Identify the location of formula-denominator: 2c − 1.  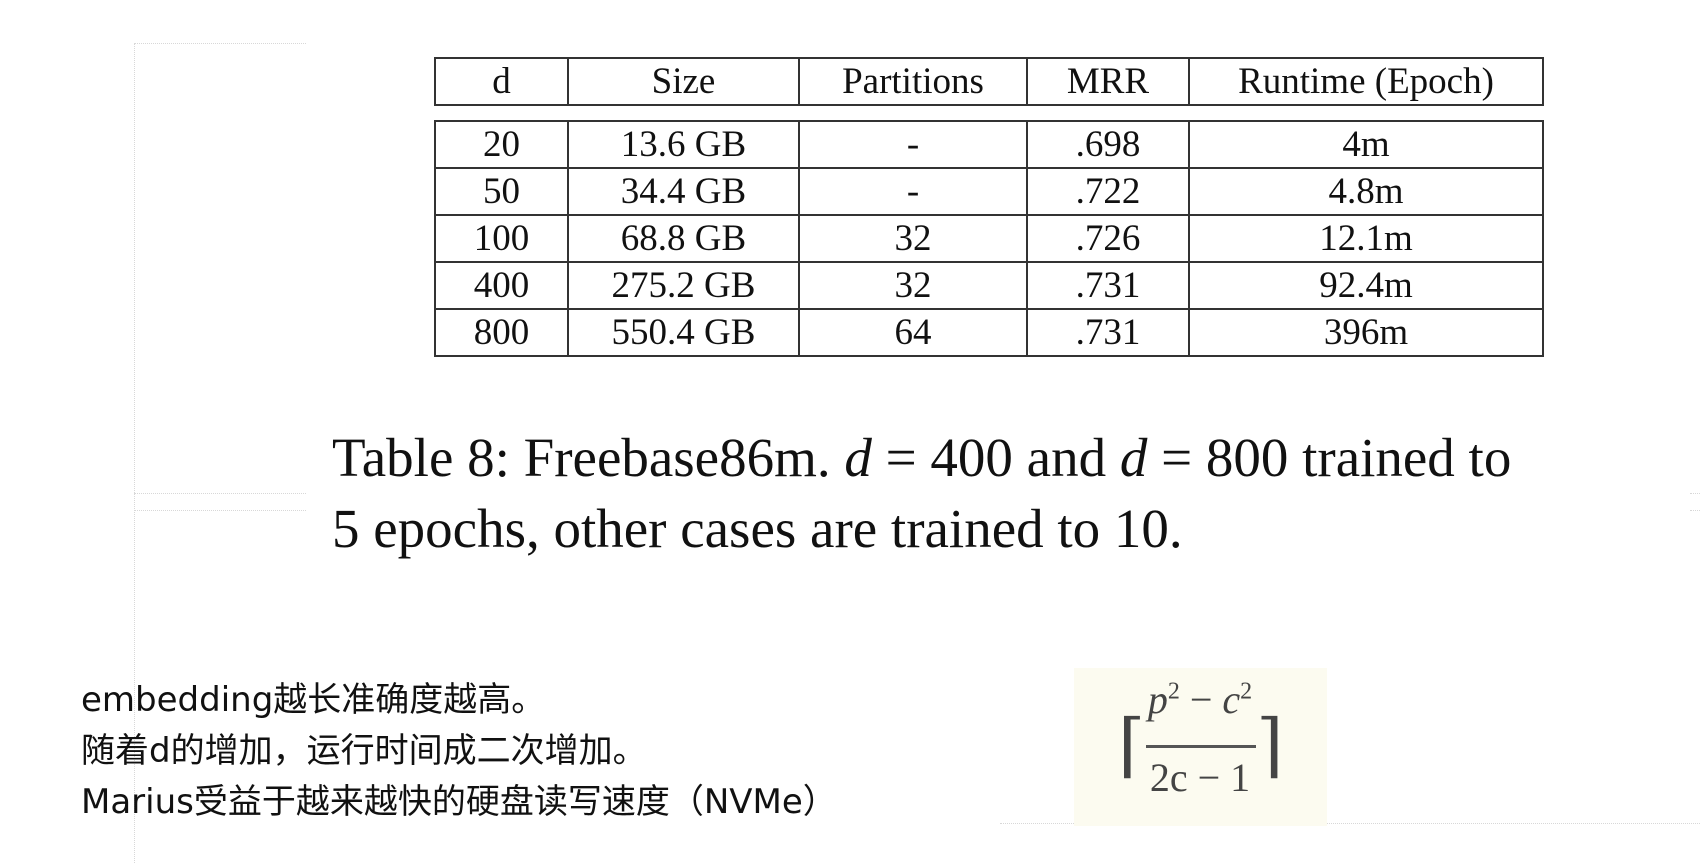
(1200, 777).